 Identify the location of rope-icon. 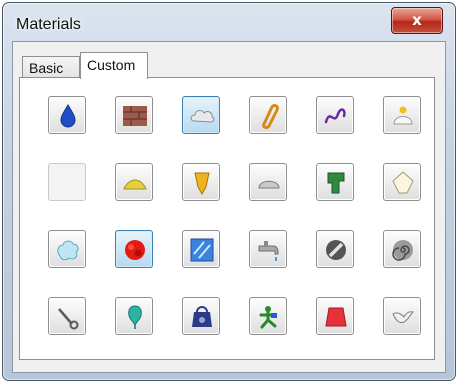
(68, 319).